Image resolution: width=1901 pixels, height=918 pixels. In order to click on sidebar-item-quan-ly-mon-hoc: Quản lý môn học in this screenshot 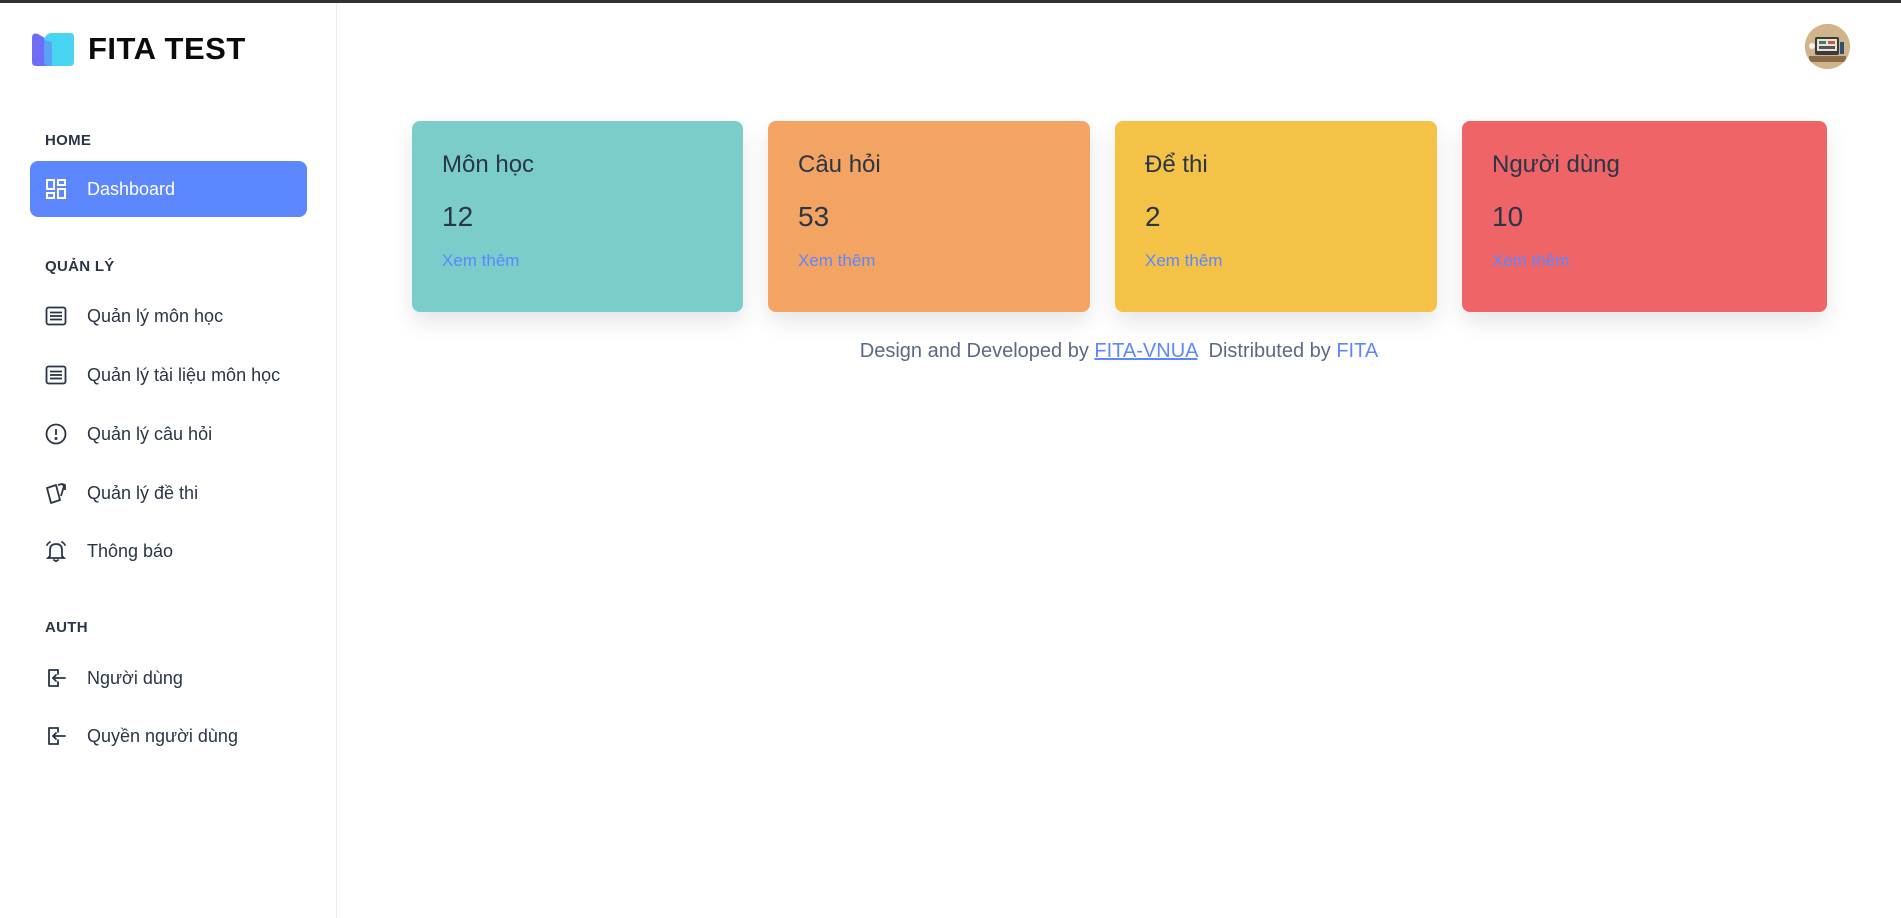, I will do `click(168, 316)`.